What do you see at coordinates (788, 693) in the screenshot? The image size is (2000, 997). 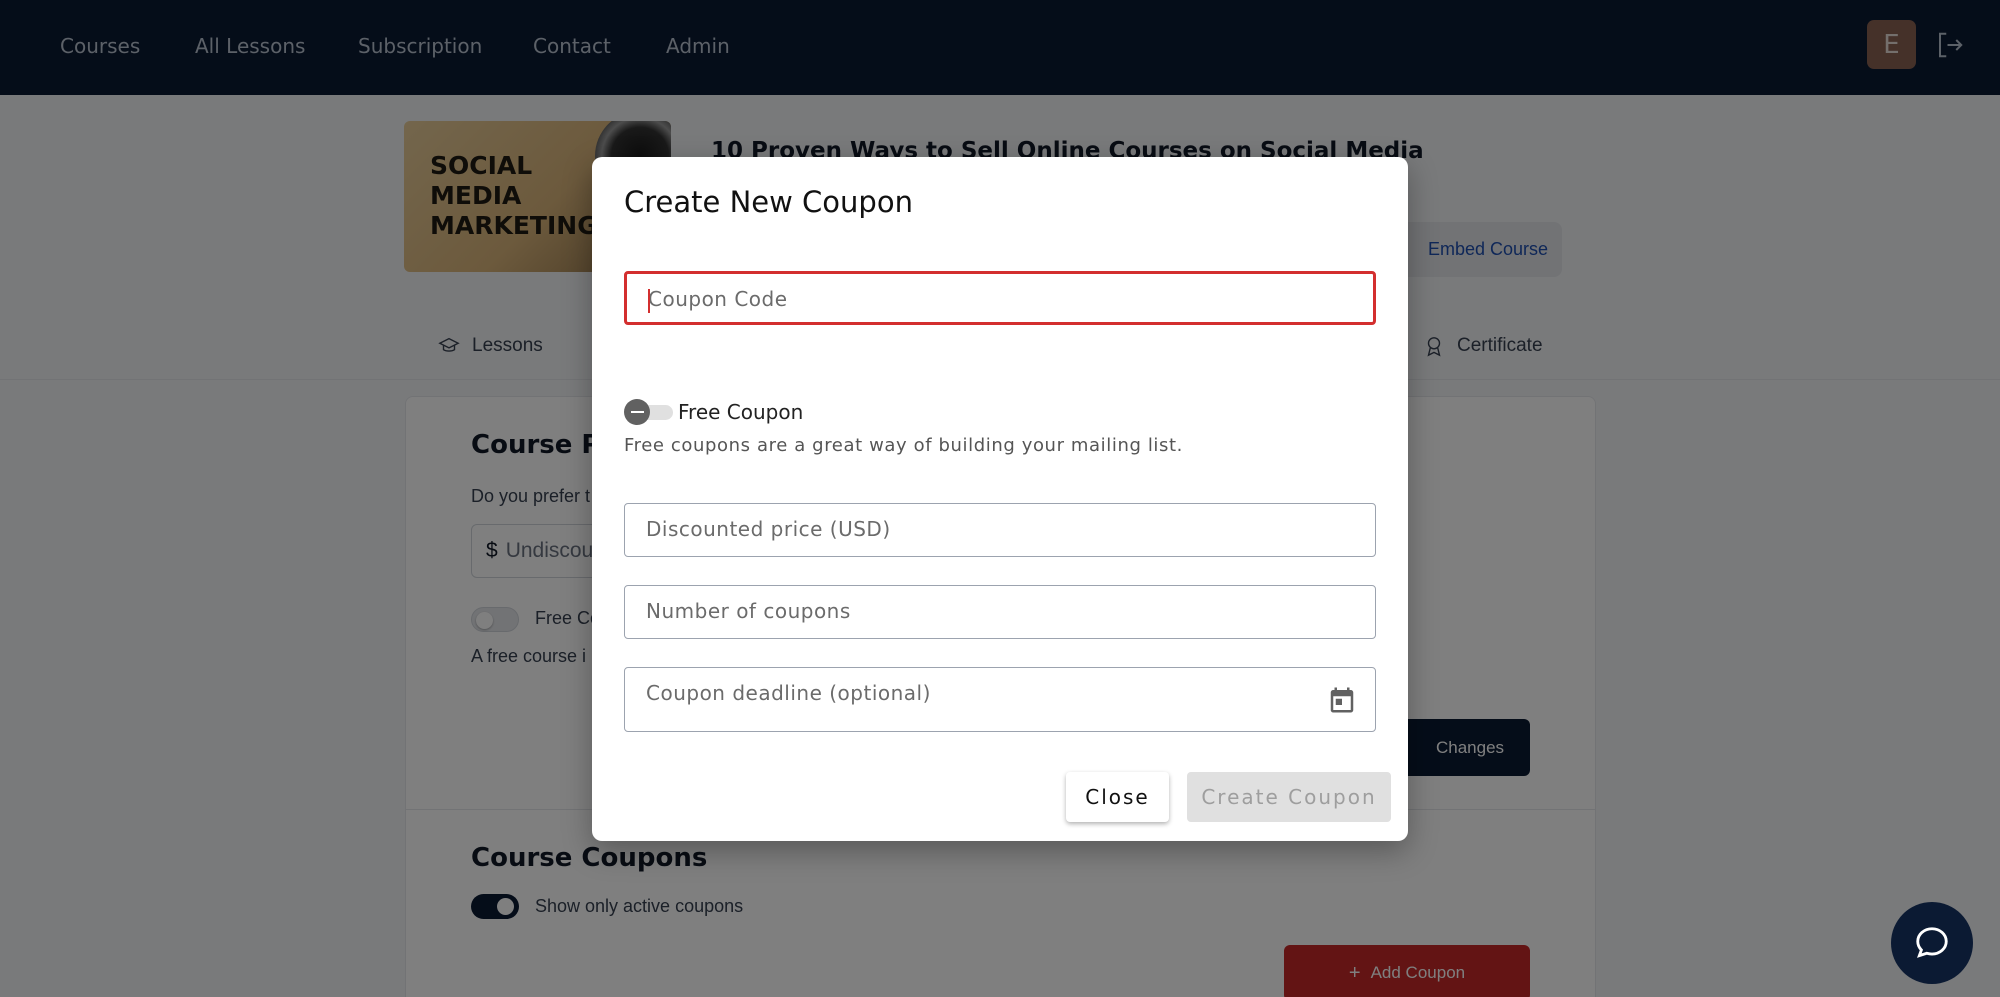 I see `coupon-deadline-placeholder: Coupon deadline (optional)` at bounding box center [788, 693].